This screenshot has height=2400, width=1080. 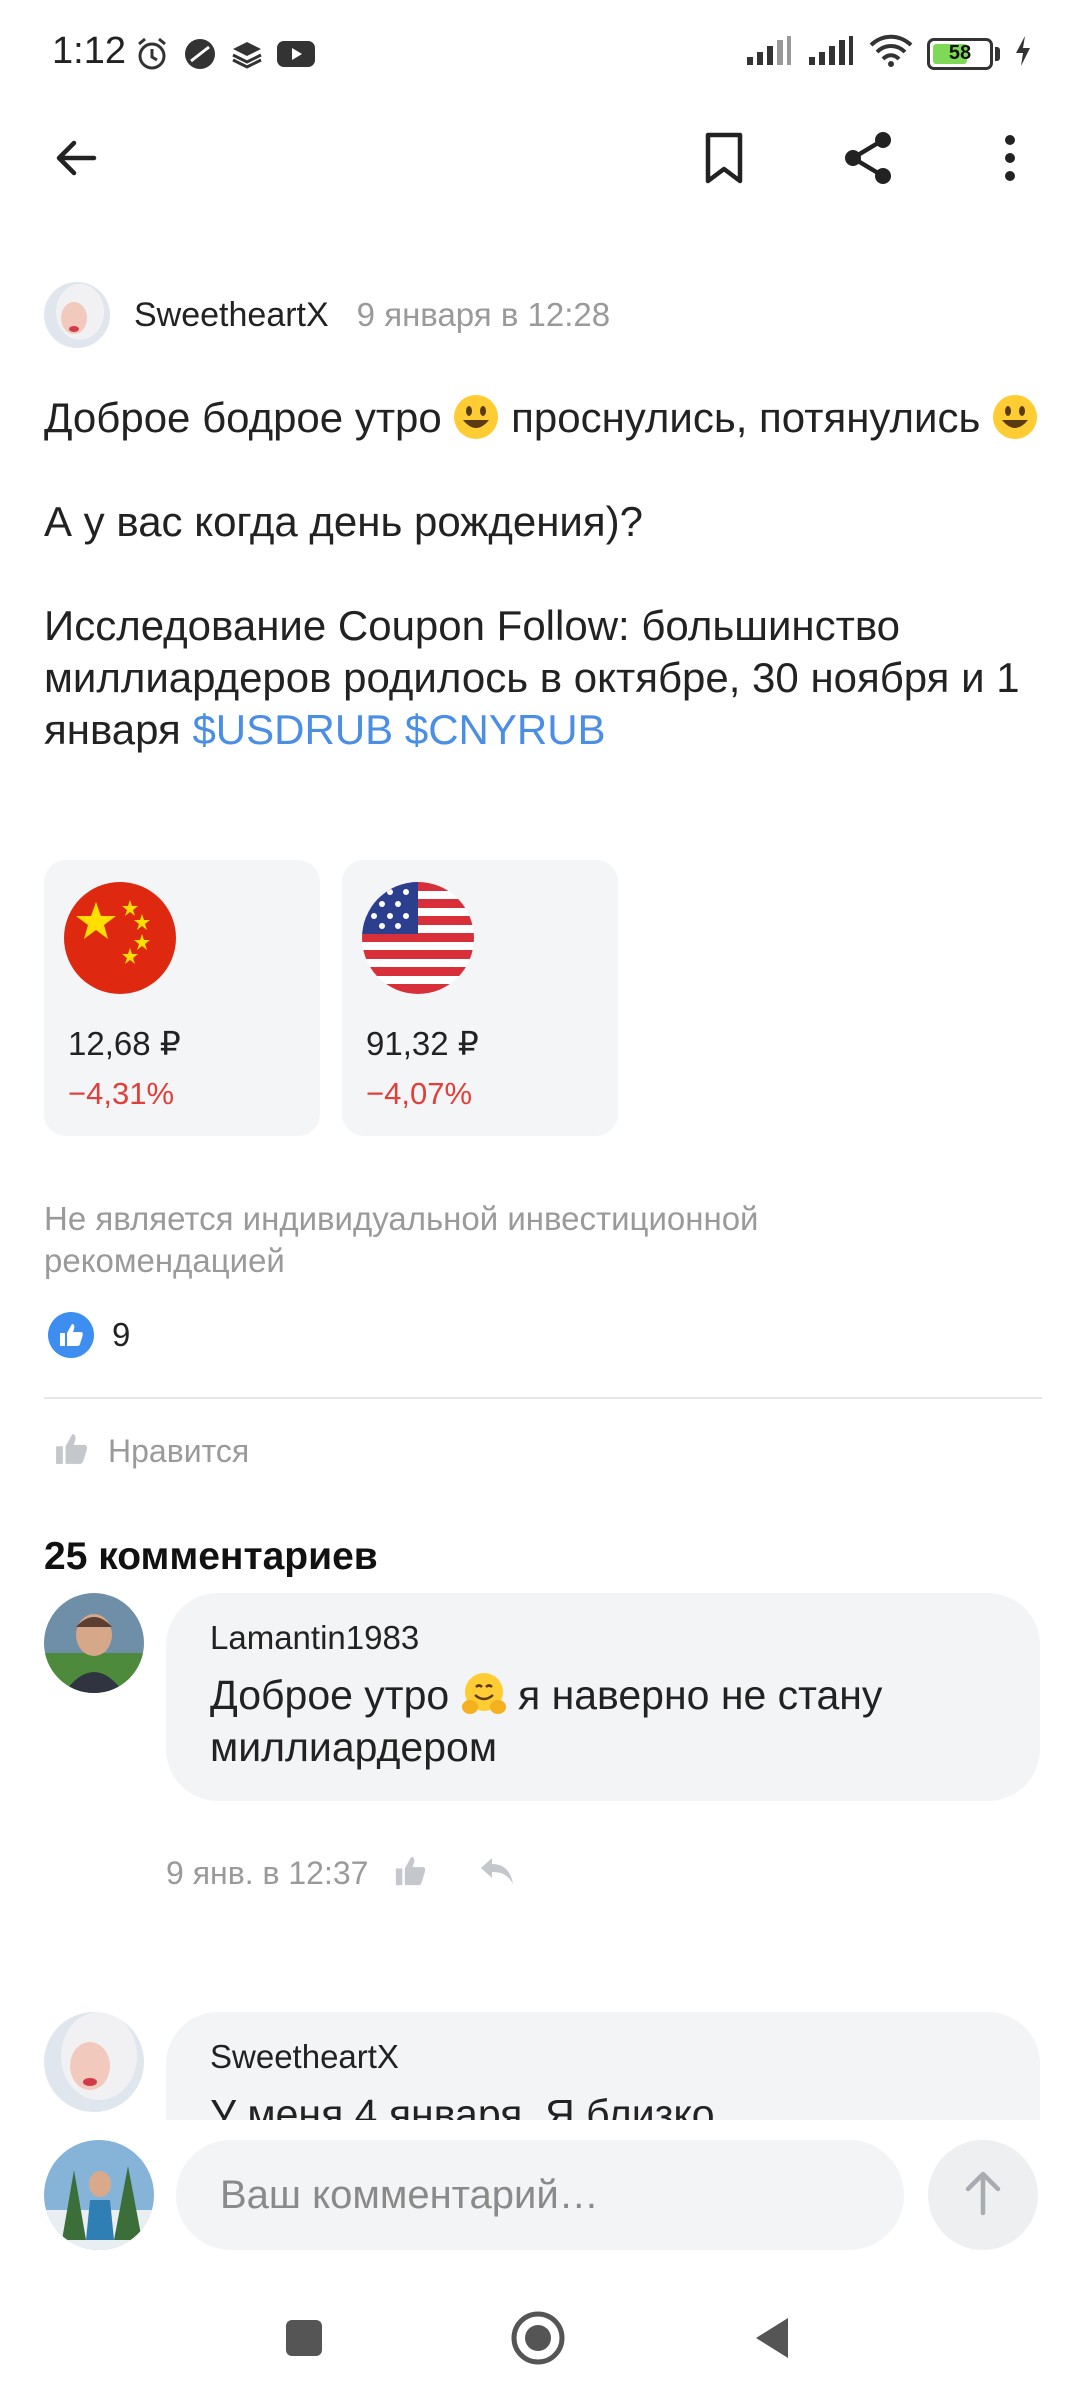 What do you see at coordinates (603, 1638) in the screenshot?
I see `comment-author: Lamantin1983` at bounding box center [603, 1638].